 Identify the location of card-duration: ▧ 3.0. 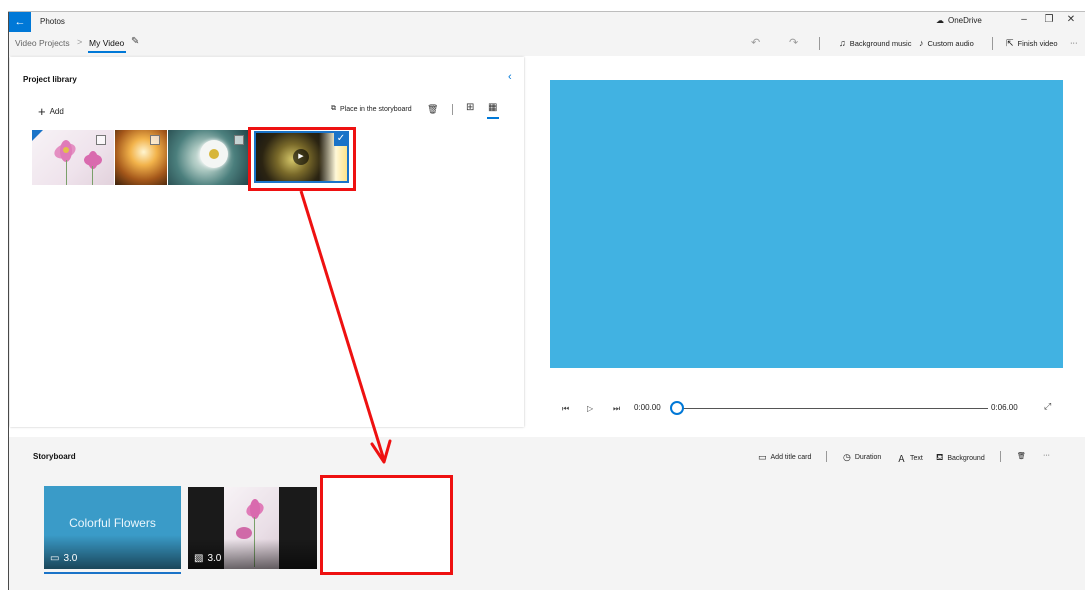
(207, 558).